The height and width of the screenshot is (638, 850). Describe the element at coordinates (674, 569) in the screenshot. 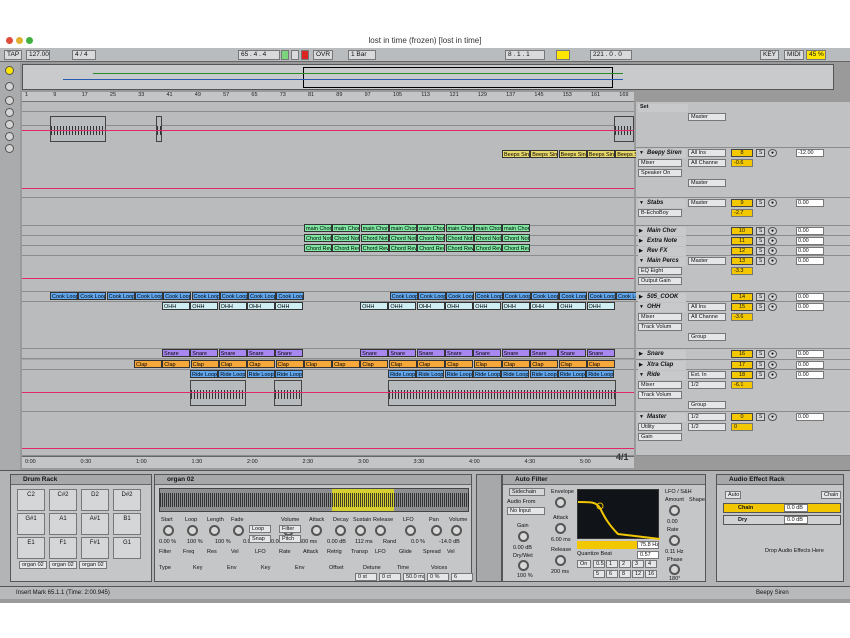

I see `phase-knob` at that location.